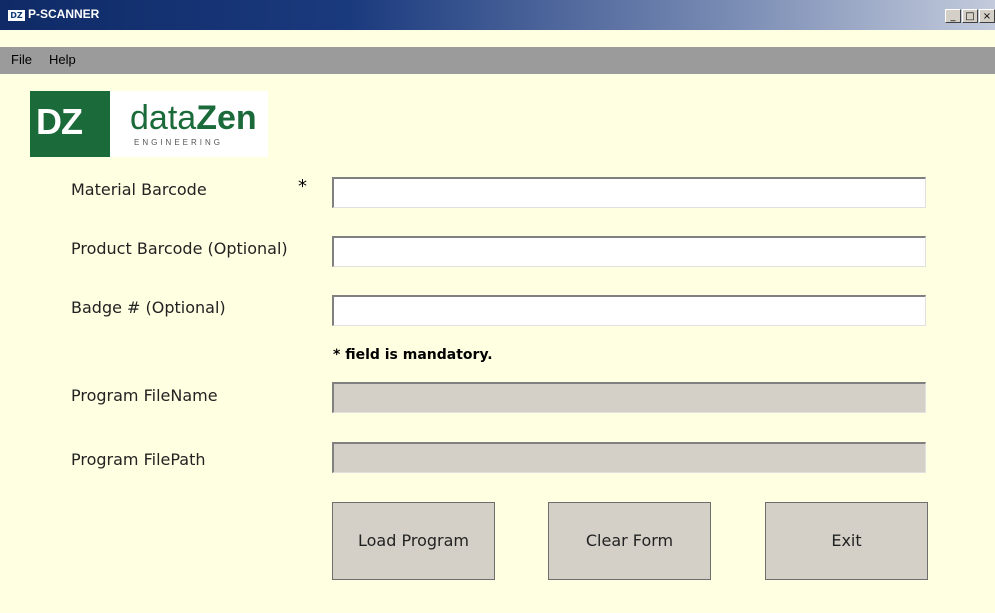 This screenshot has width=995, height=613. What do you see at coordinates (629, 192) in the screenshot?
I see `material-barcode-input` at bounding box center [629, 192].